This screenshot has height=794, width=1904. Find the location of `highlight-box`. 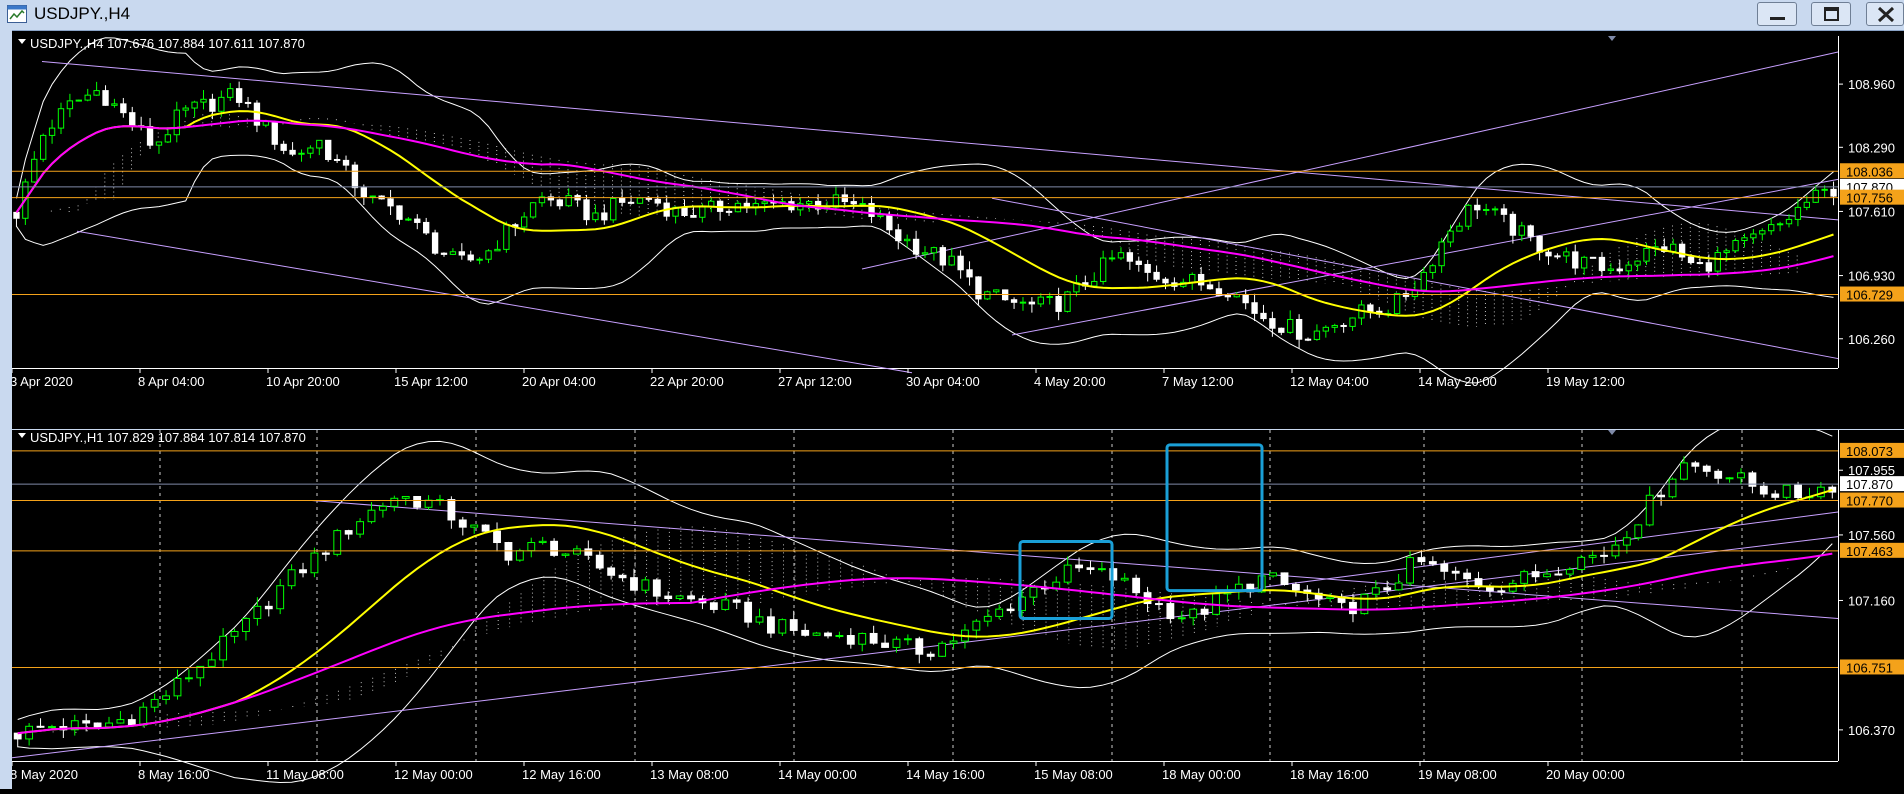

highlight-box is located at coordinates (1214, 518).